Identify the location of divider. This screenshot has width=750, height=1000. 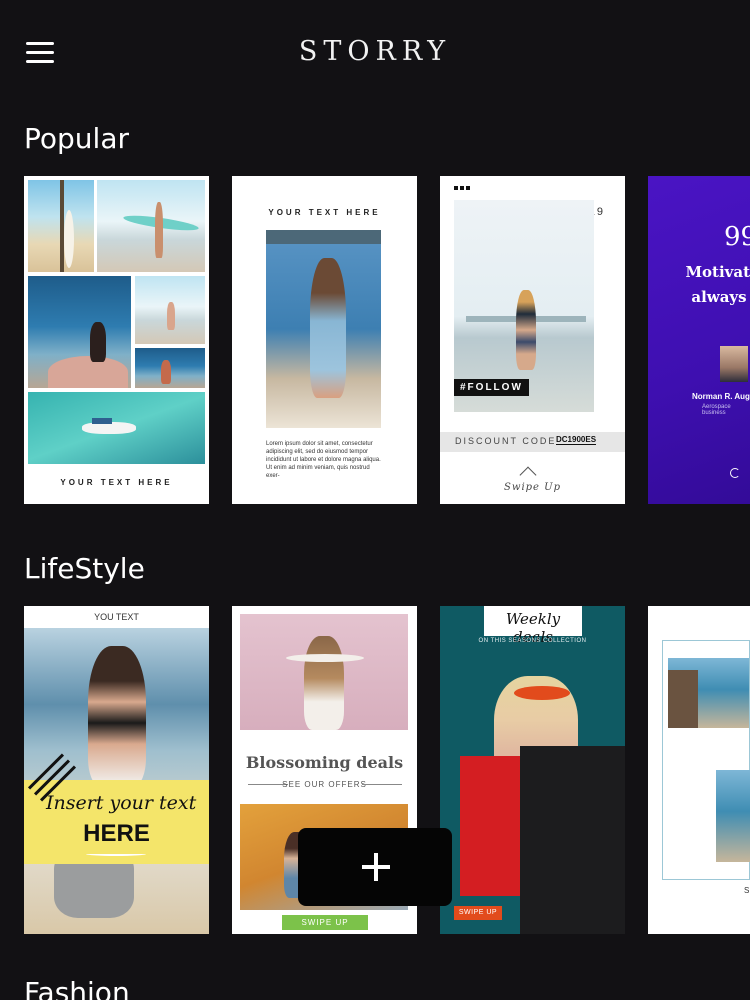
(382, 784).